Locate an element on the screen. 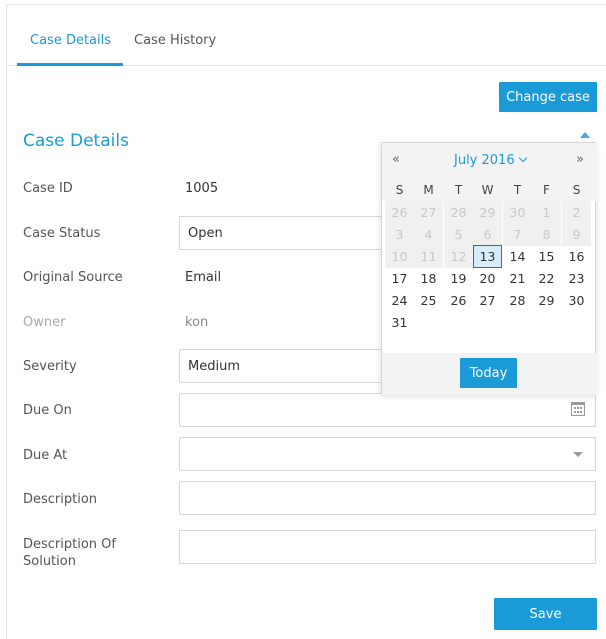 Image resolution: width=606 pixels, height=639 pixels. weekday-label: F is located at coordinates (546, 190).